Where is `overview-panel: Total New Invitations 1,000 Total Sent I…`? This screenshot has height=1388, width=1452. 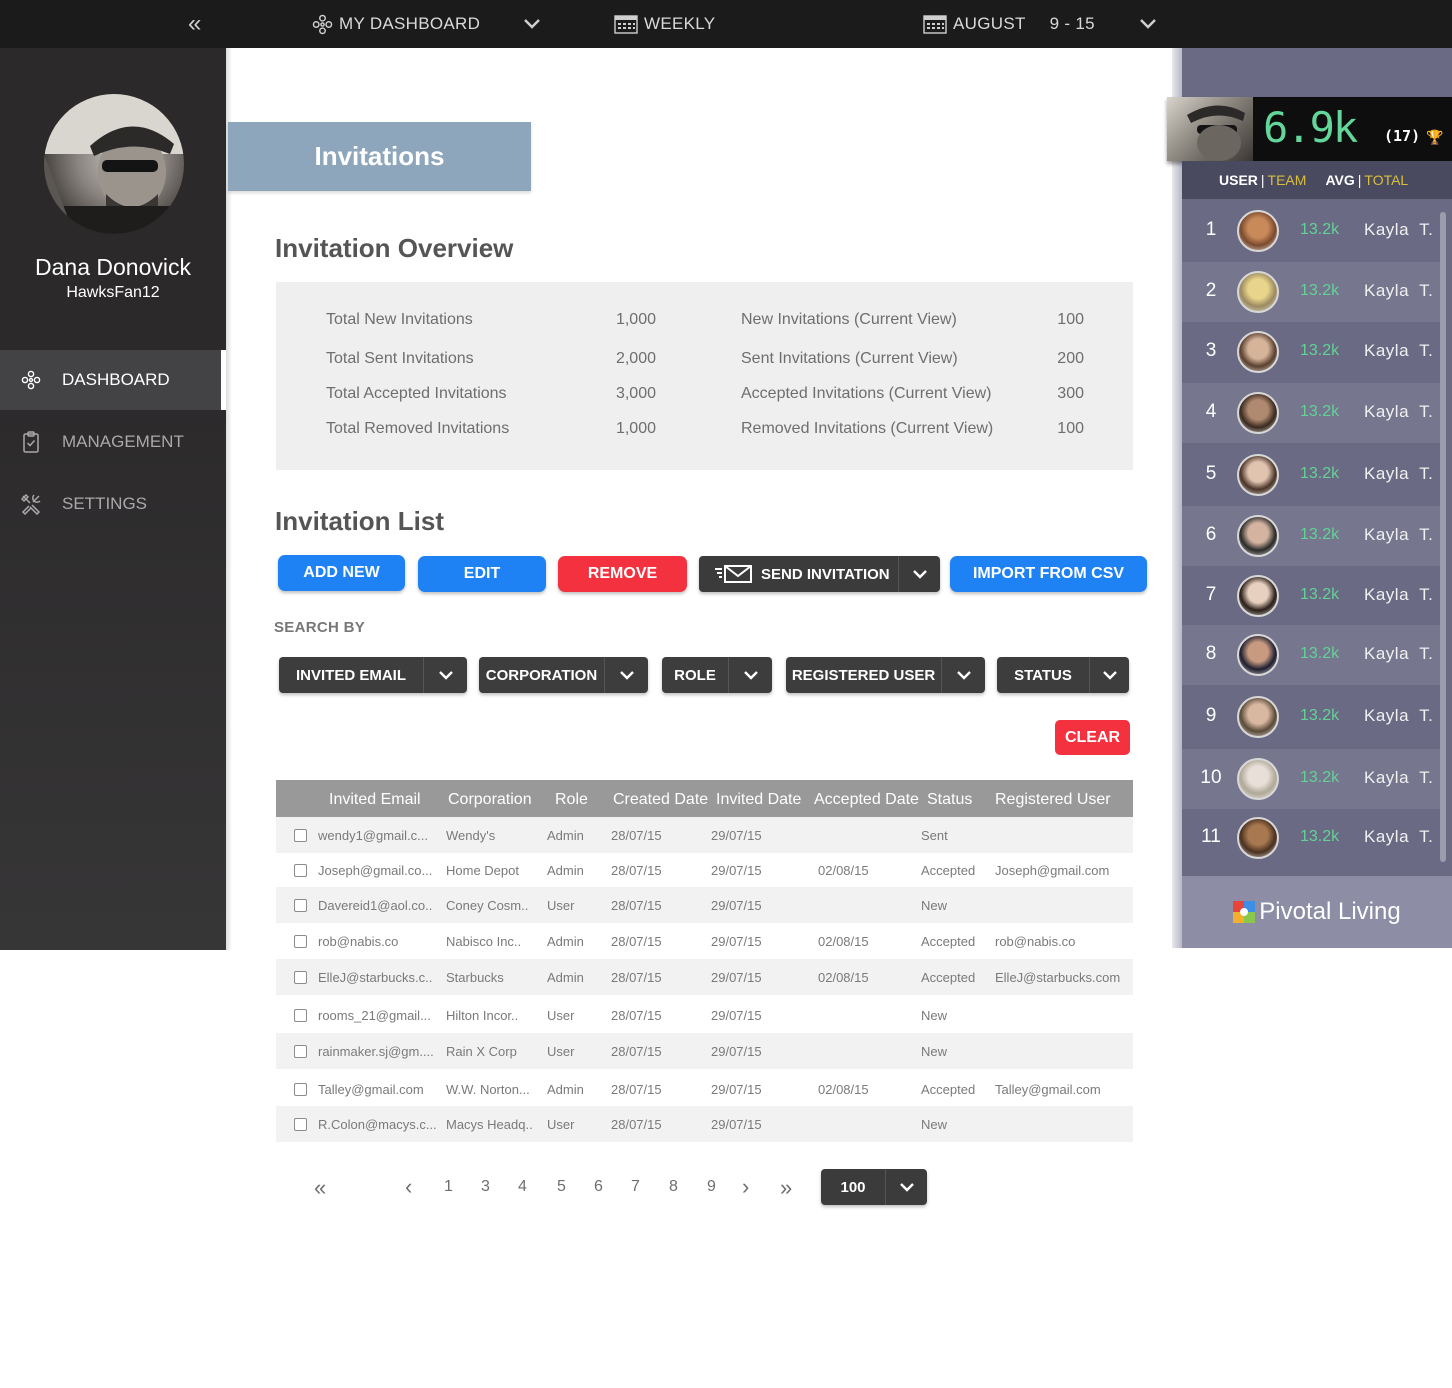 overview-panel: Total New Invitations 1,000 Total Sent I… is located at coordinates (704, 376).